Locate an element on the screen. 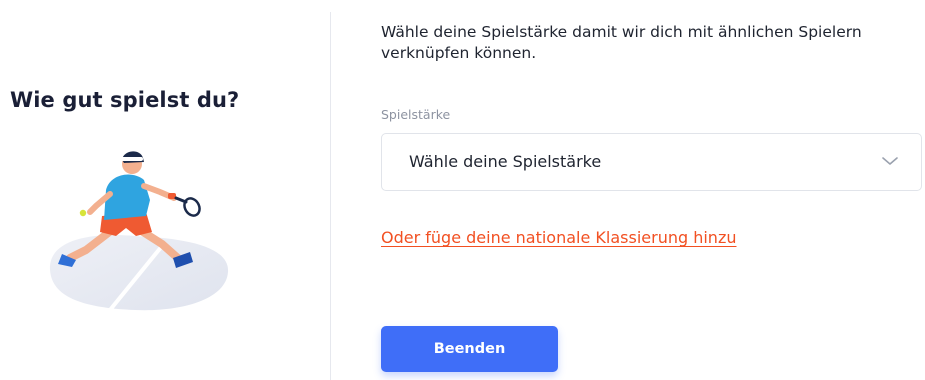 Image resolution: width=925 pixels, height=380 pixels. skill-level-select: Wähle deine Spielstärke is located at coordinates (651, 162).